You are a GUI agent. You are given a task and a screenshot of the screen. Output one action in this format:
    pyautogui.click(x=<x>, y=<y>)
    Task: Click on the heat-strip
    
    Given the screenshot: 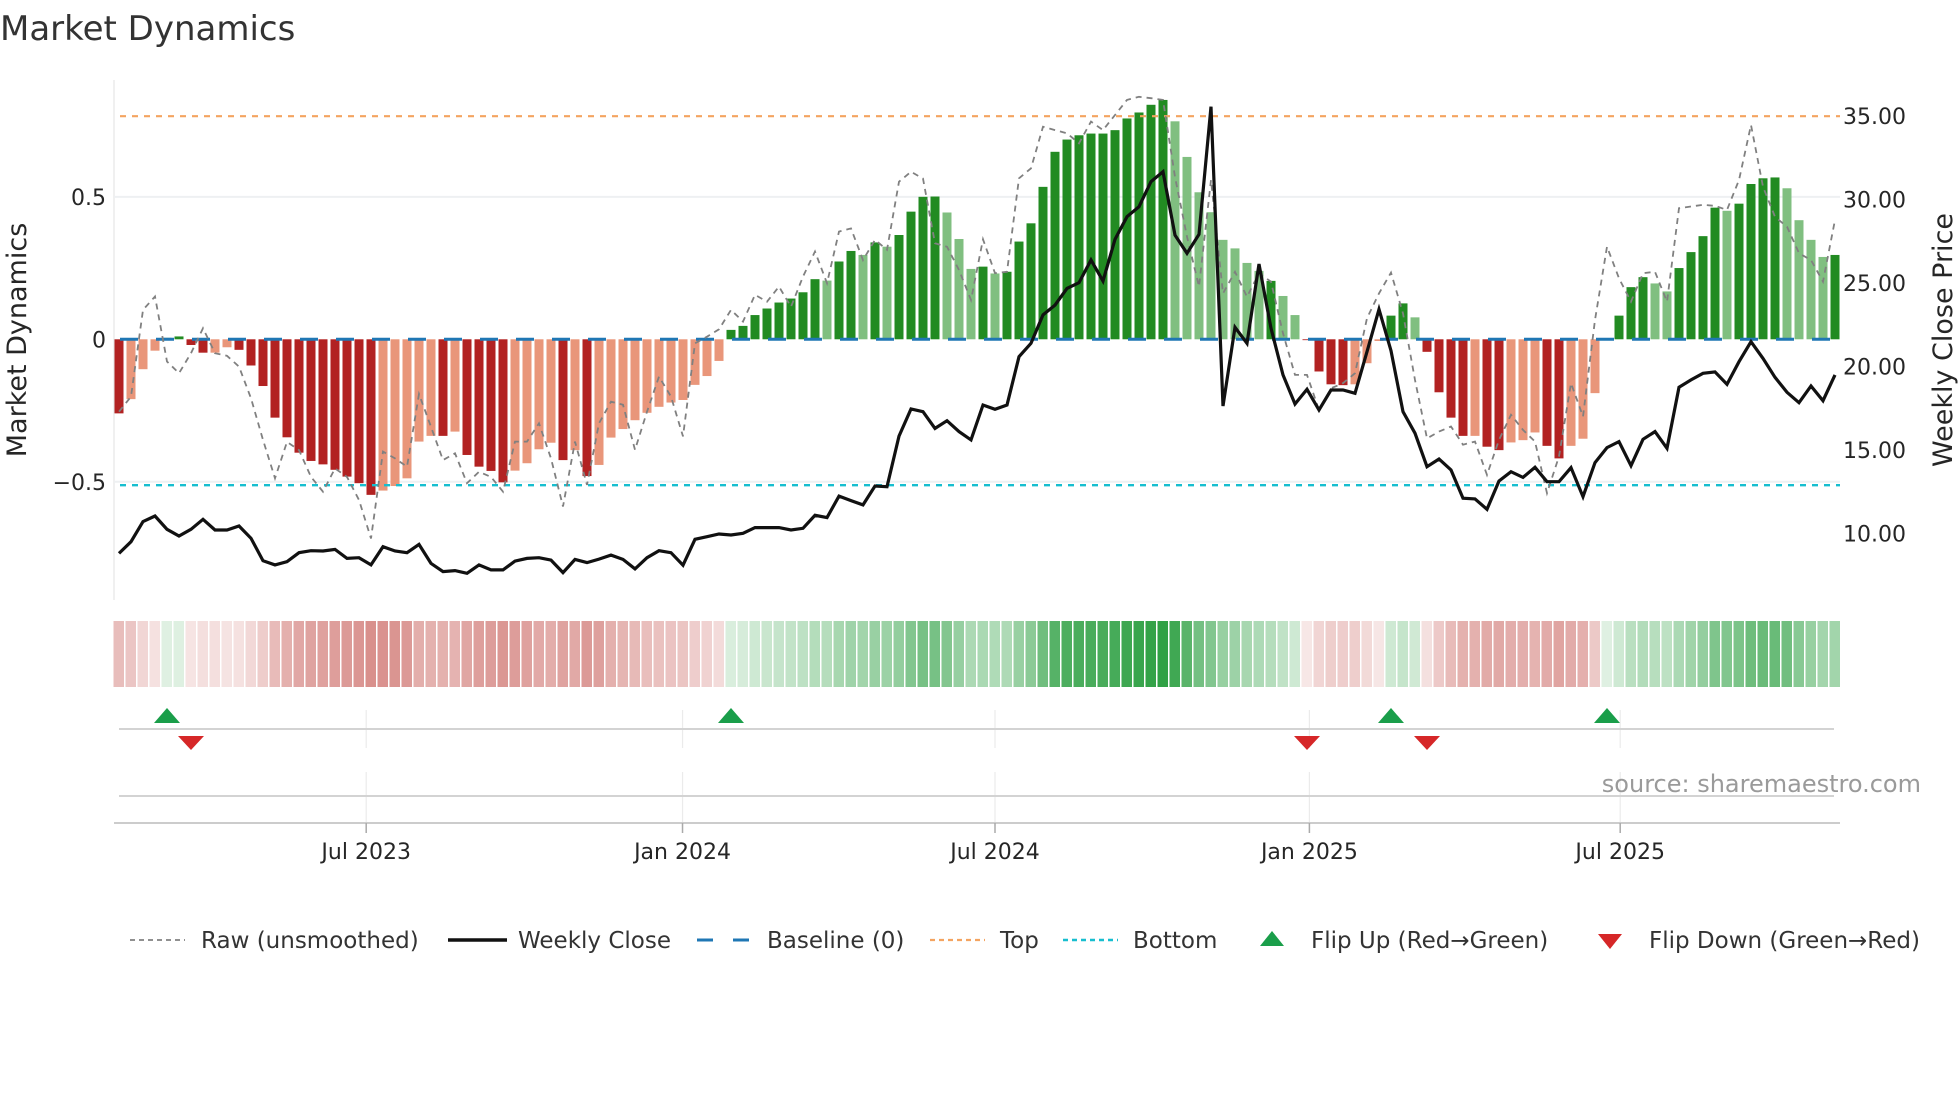 What is the action you would take?
    pyautogui.click(x=976, y=654)
    